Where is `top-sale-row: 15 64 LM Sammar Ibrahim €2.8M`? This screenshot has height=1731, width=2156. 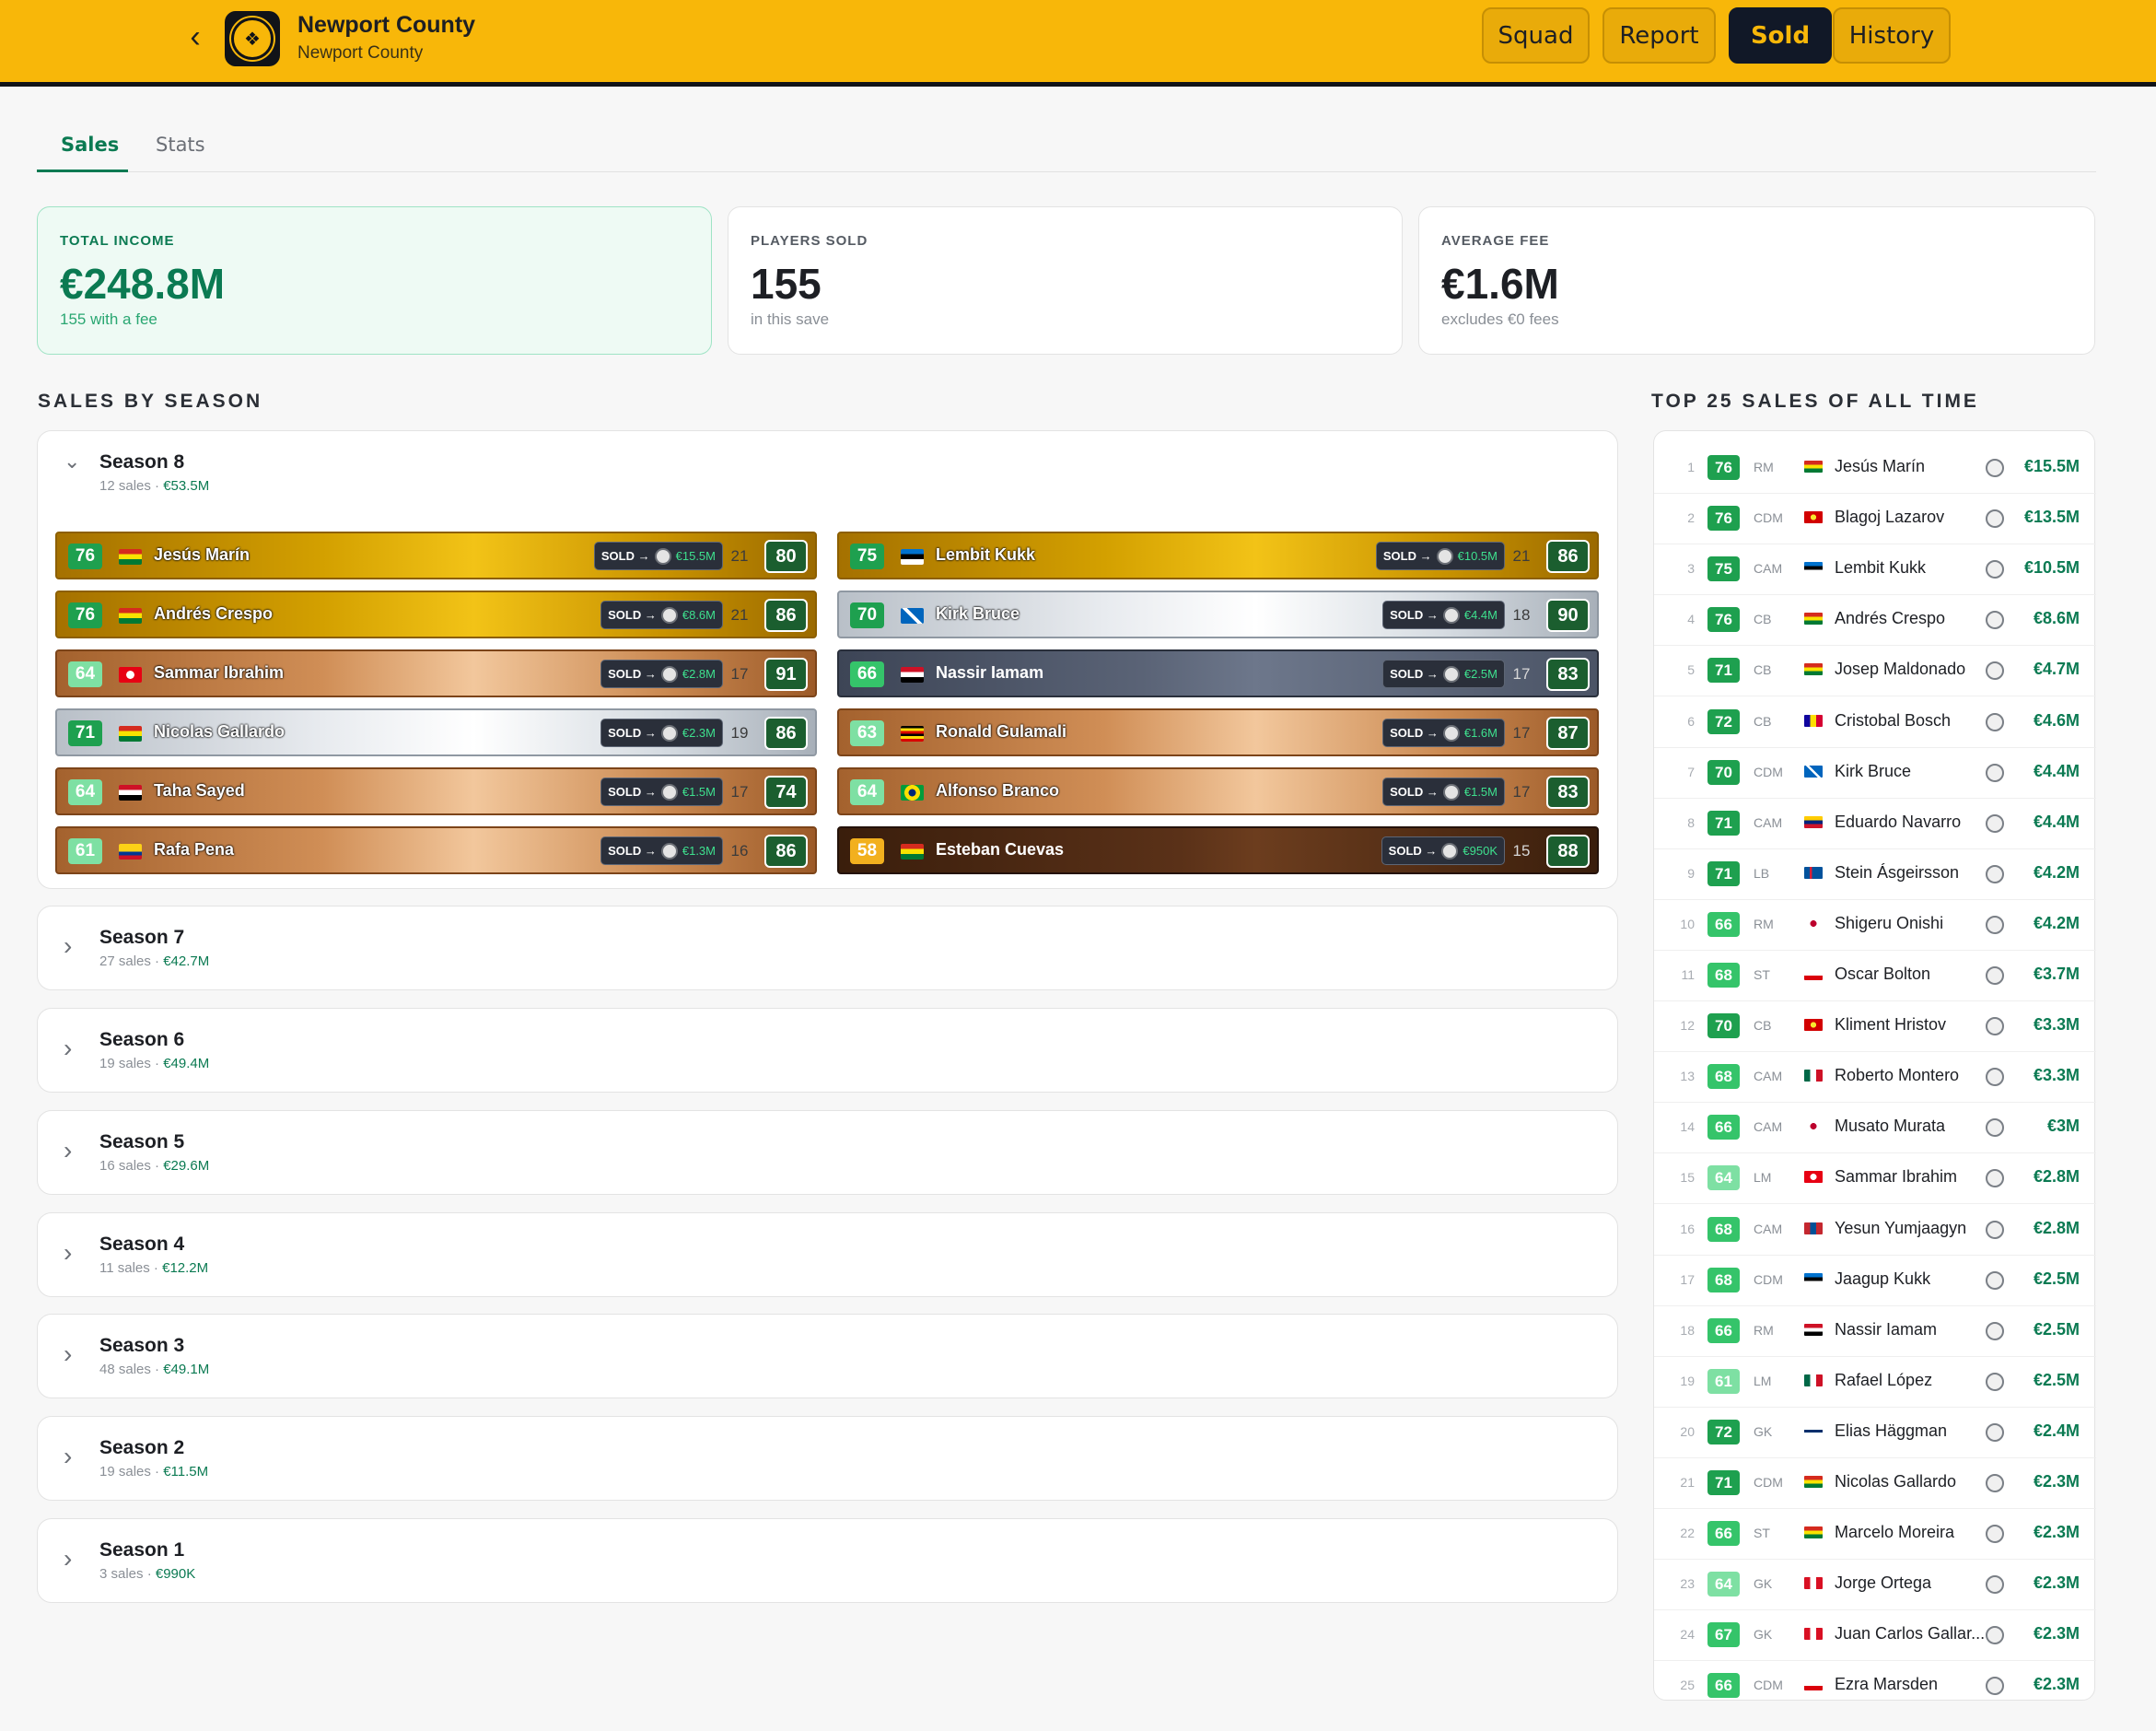
top-sale-row: 15 64 LM Sammar Ibrahim €2.8M is located at coordinates (1875, 1179).